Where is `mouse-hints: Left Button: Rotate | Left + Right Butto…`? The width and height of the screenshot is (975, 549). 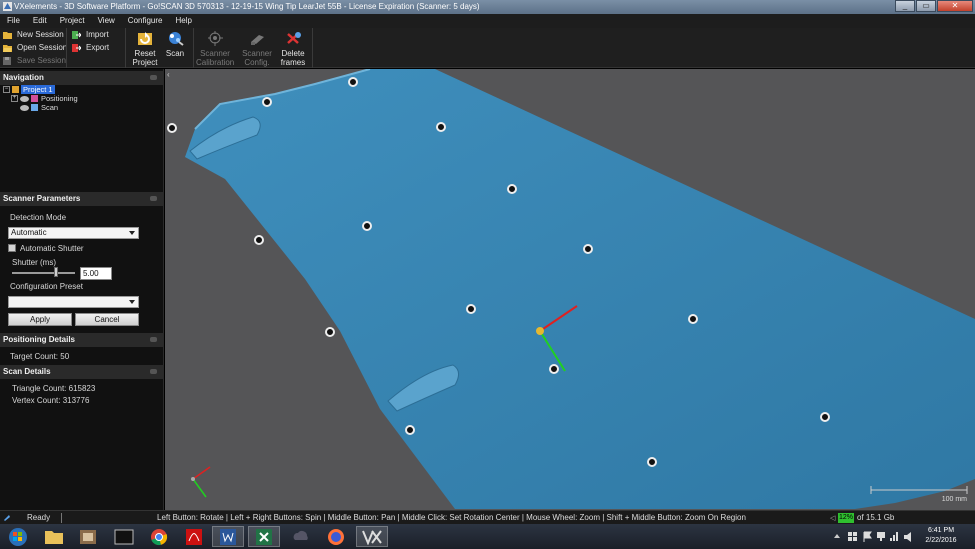
mouse-hints: Left Button: Rotate | Left + Right Butto… is located at coordinates (451, 517).